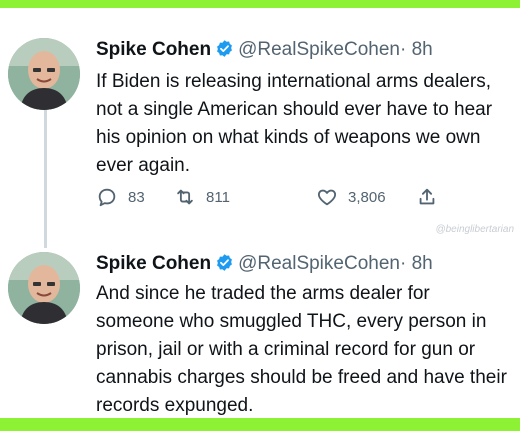  What do you see at coordinates (327, 197) in the screenshot?
I see `heart-icon` at bounding box center [327, 197].